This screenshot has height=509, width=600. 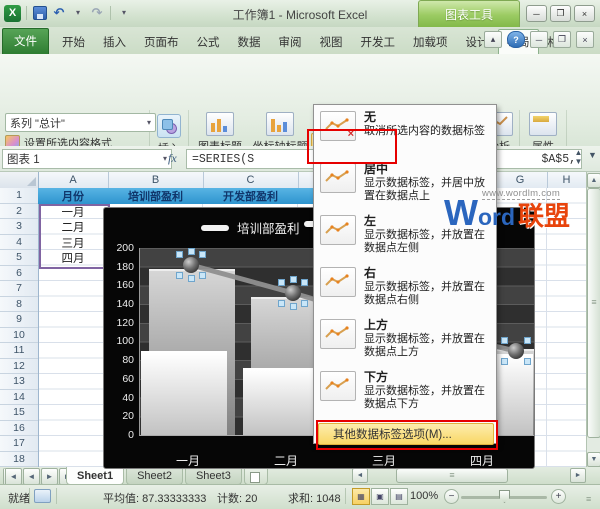 I want to click on expand-formula-bar-icon: ▼, so click(x=592, y=155).